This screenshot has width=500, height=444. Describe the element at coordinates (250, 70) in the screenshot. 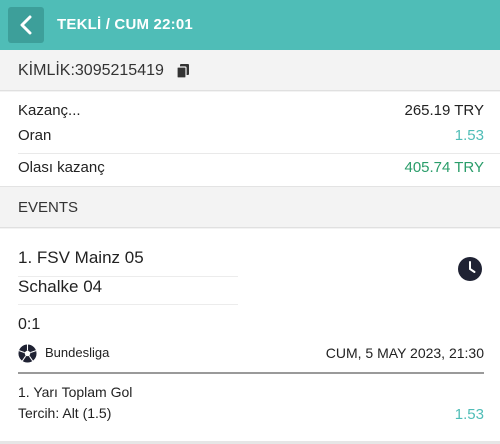

I see `identity-row: KİMLİK:3095215419` at that location.